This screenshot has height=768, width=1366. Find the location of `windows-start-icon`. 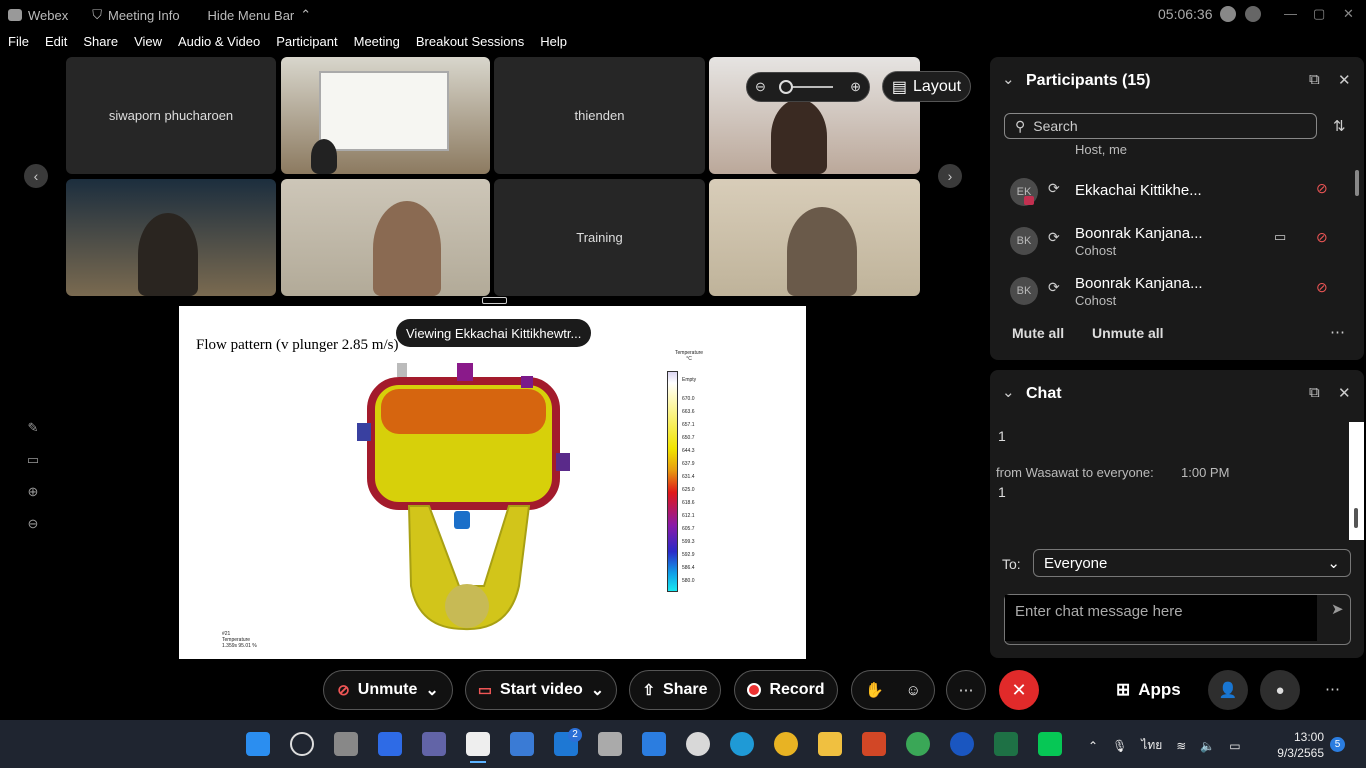

windows-start-icon is located at coordinates (258, 744).